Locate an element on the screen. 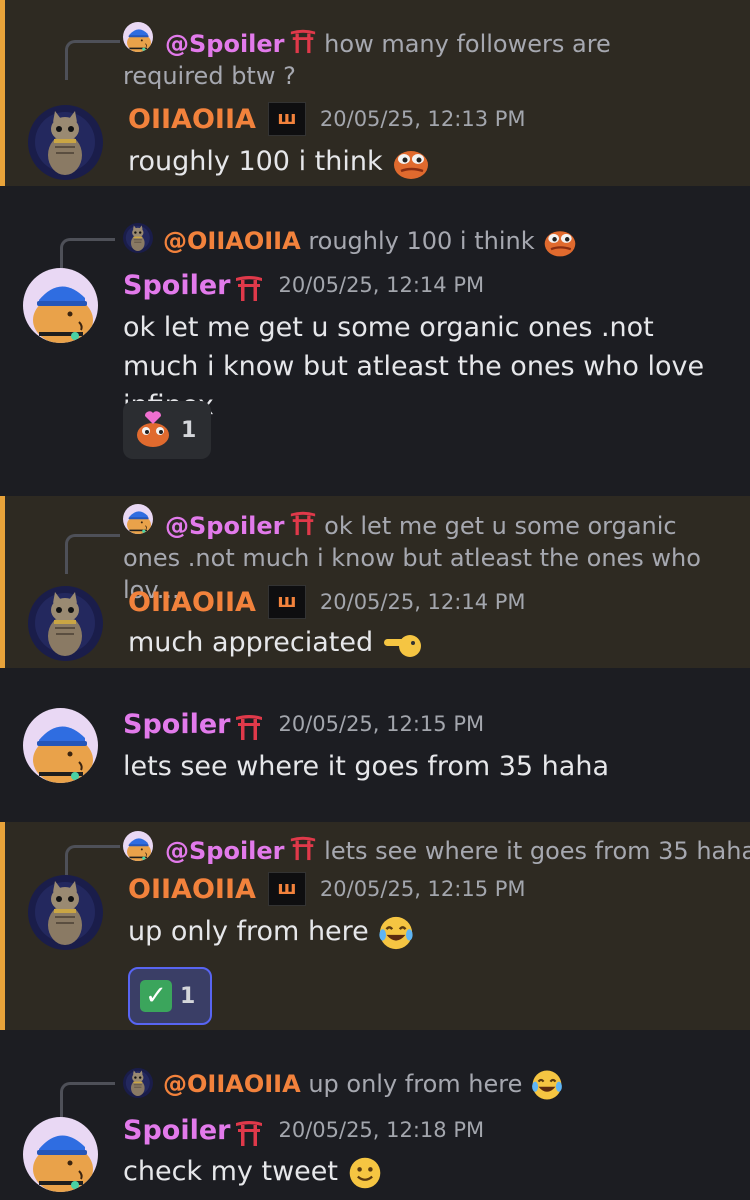  reaction-button: ✓ 1 is located at coordinates (170, 996).